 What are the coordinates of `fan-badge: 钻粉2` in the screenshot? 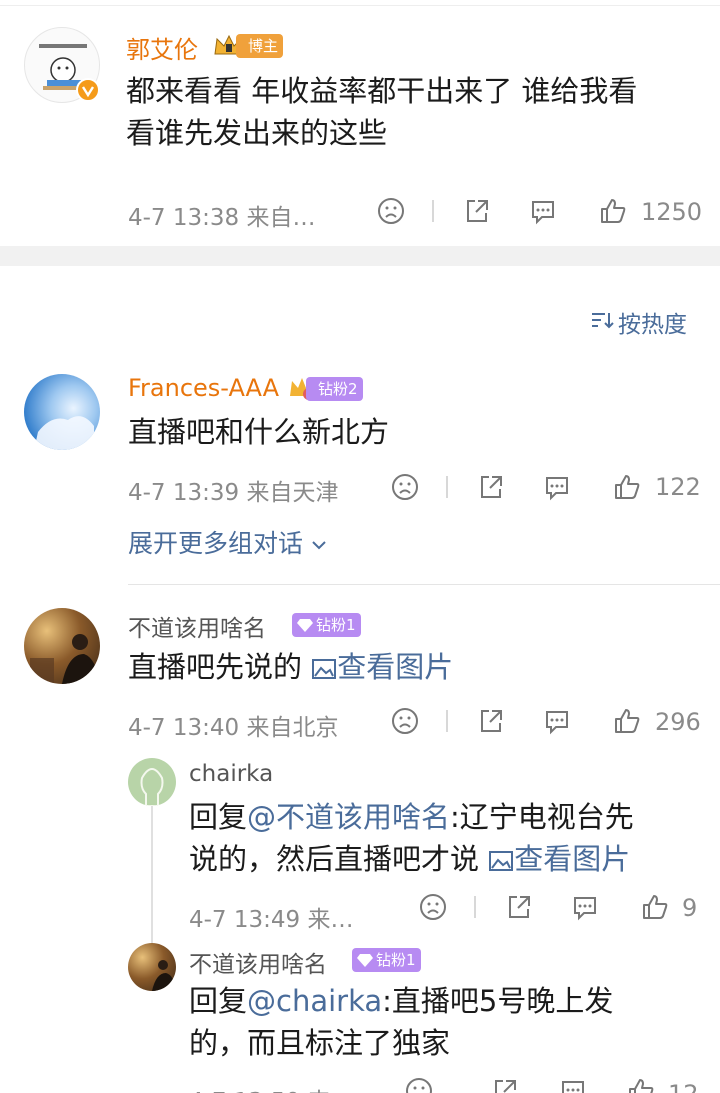 It's located at (334, 389).